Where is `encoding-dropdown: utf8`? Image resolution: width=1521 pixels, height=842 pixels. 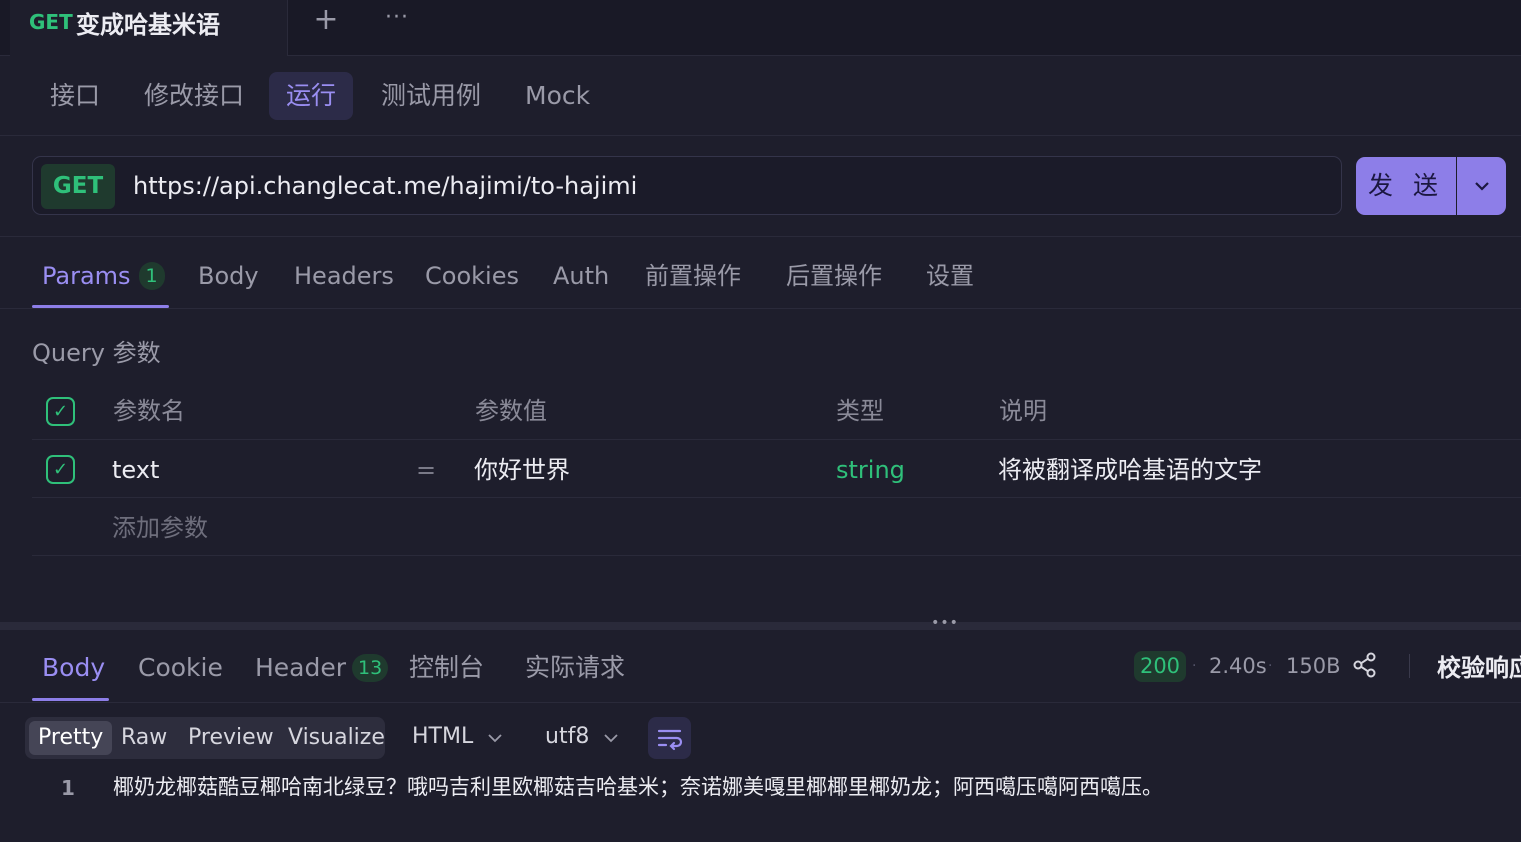 encoding-dropdown: utf8 is located at coordinates (581, 737).